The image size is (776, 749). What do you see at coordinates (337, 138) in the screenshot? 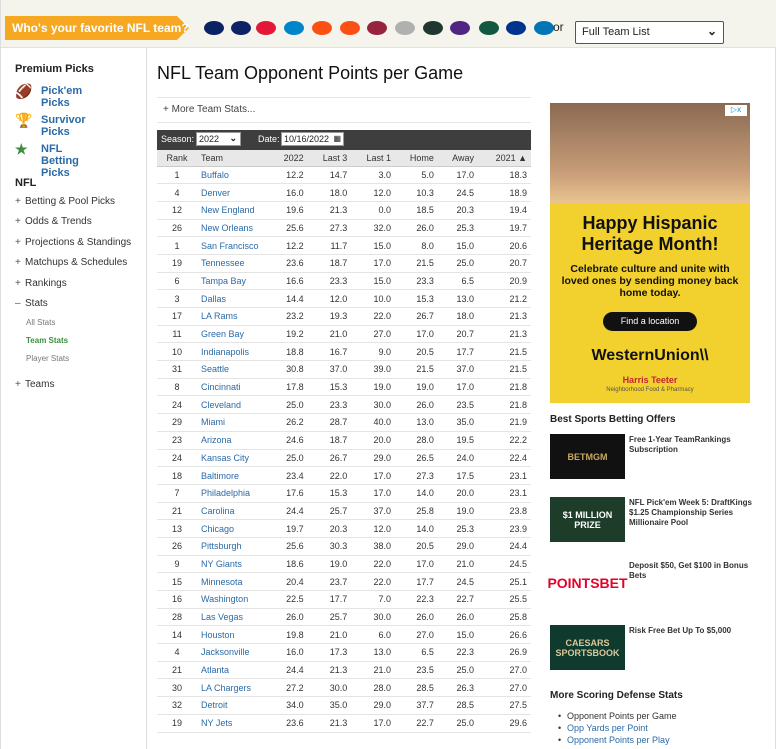
I see `calendar-icon: ▦` at bounding box center [337, 138].